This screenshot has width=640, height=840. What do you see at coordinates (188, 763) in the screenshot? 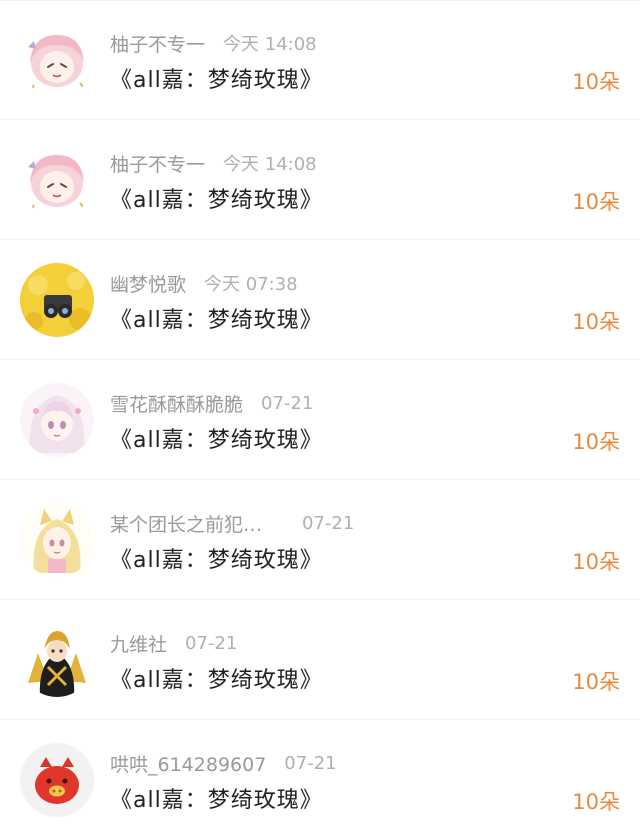
I see `username: 哄哄_614289607` at bounding box center [188, 763].